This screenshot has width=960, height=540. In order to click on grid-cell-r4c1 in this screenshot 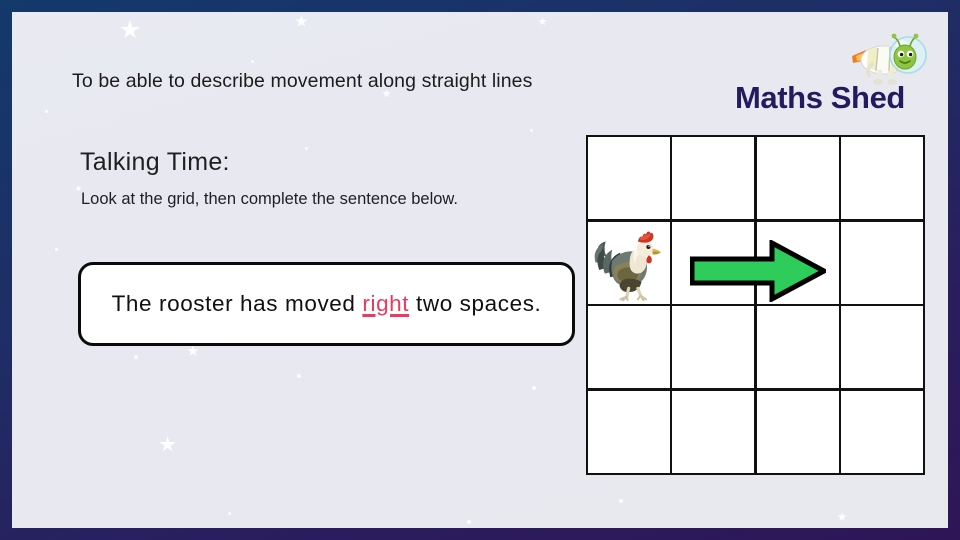, I will do `click(629, 431)`.